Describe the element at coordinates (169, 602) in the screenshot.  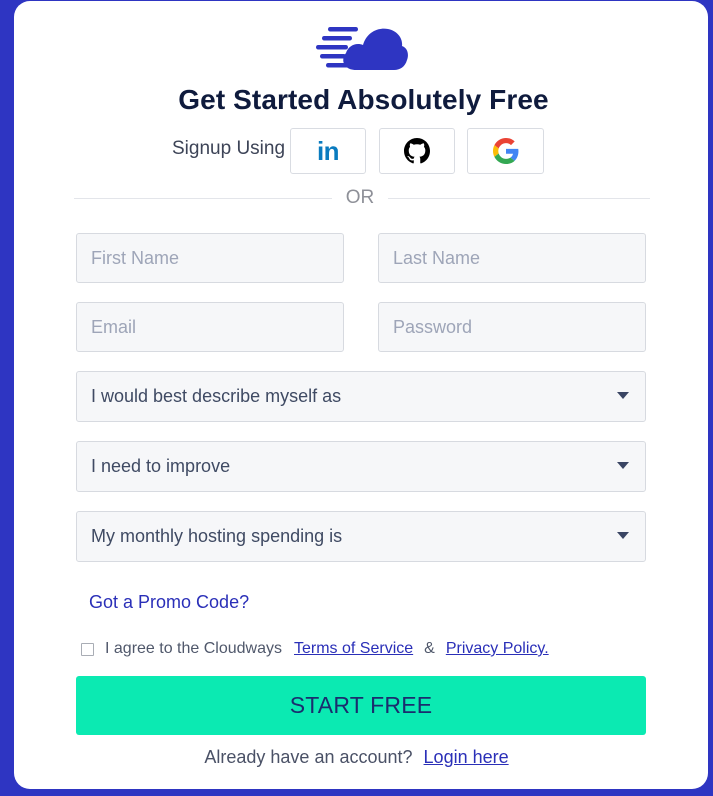
I see `promo-code-link: Got a Promo Code?` at that location.